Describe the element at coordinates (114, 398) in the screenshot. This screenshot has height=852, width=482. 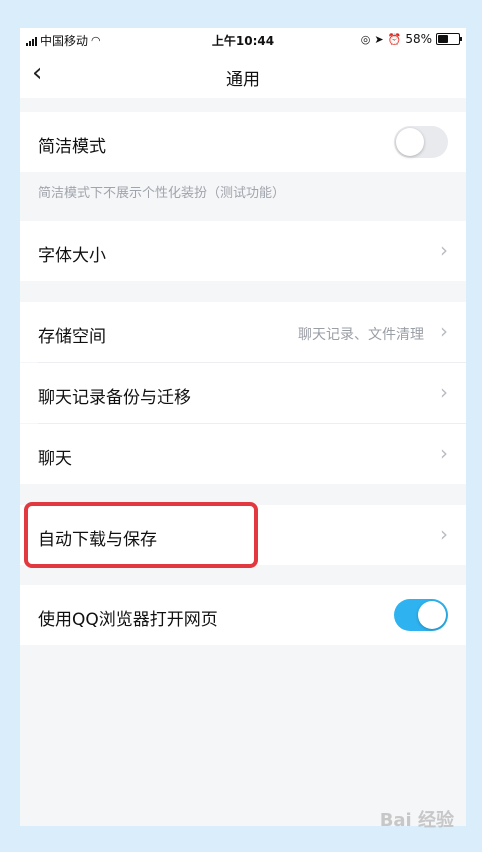
I see `setting-label: 聊天记录备份与迁移` at that location.